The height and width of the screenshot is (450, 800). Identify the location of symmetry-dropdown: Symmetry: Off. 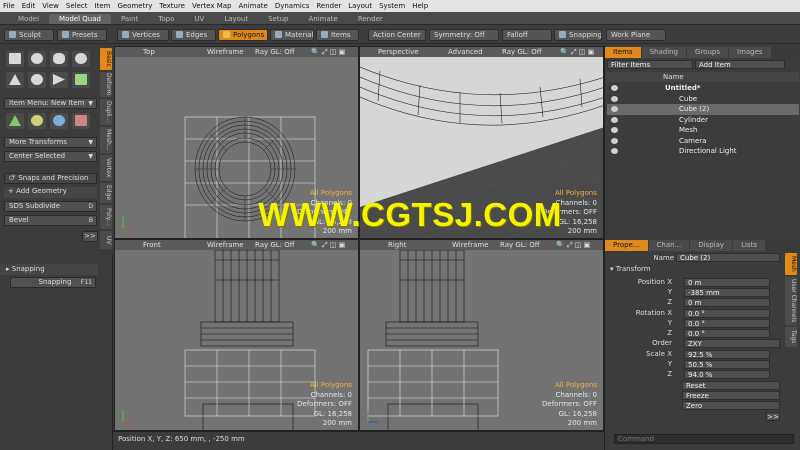
(464, 35).